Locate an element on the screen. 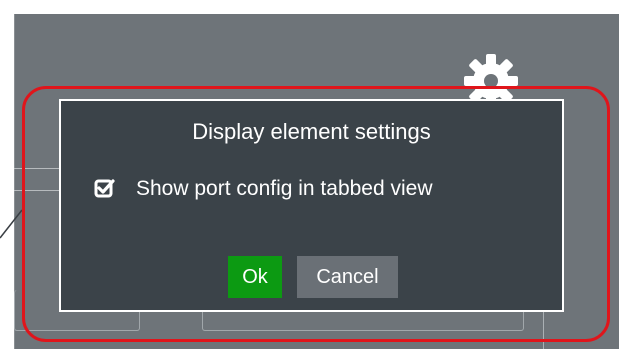  cancel-button: Cancel is located at coordinates (347, 277).